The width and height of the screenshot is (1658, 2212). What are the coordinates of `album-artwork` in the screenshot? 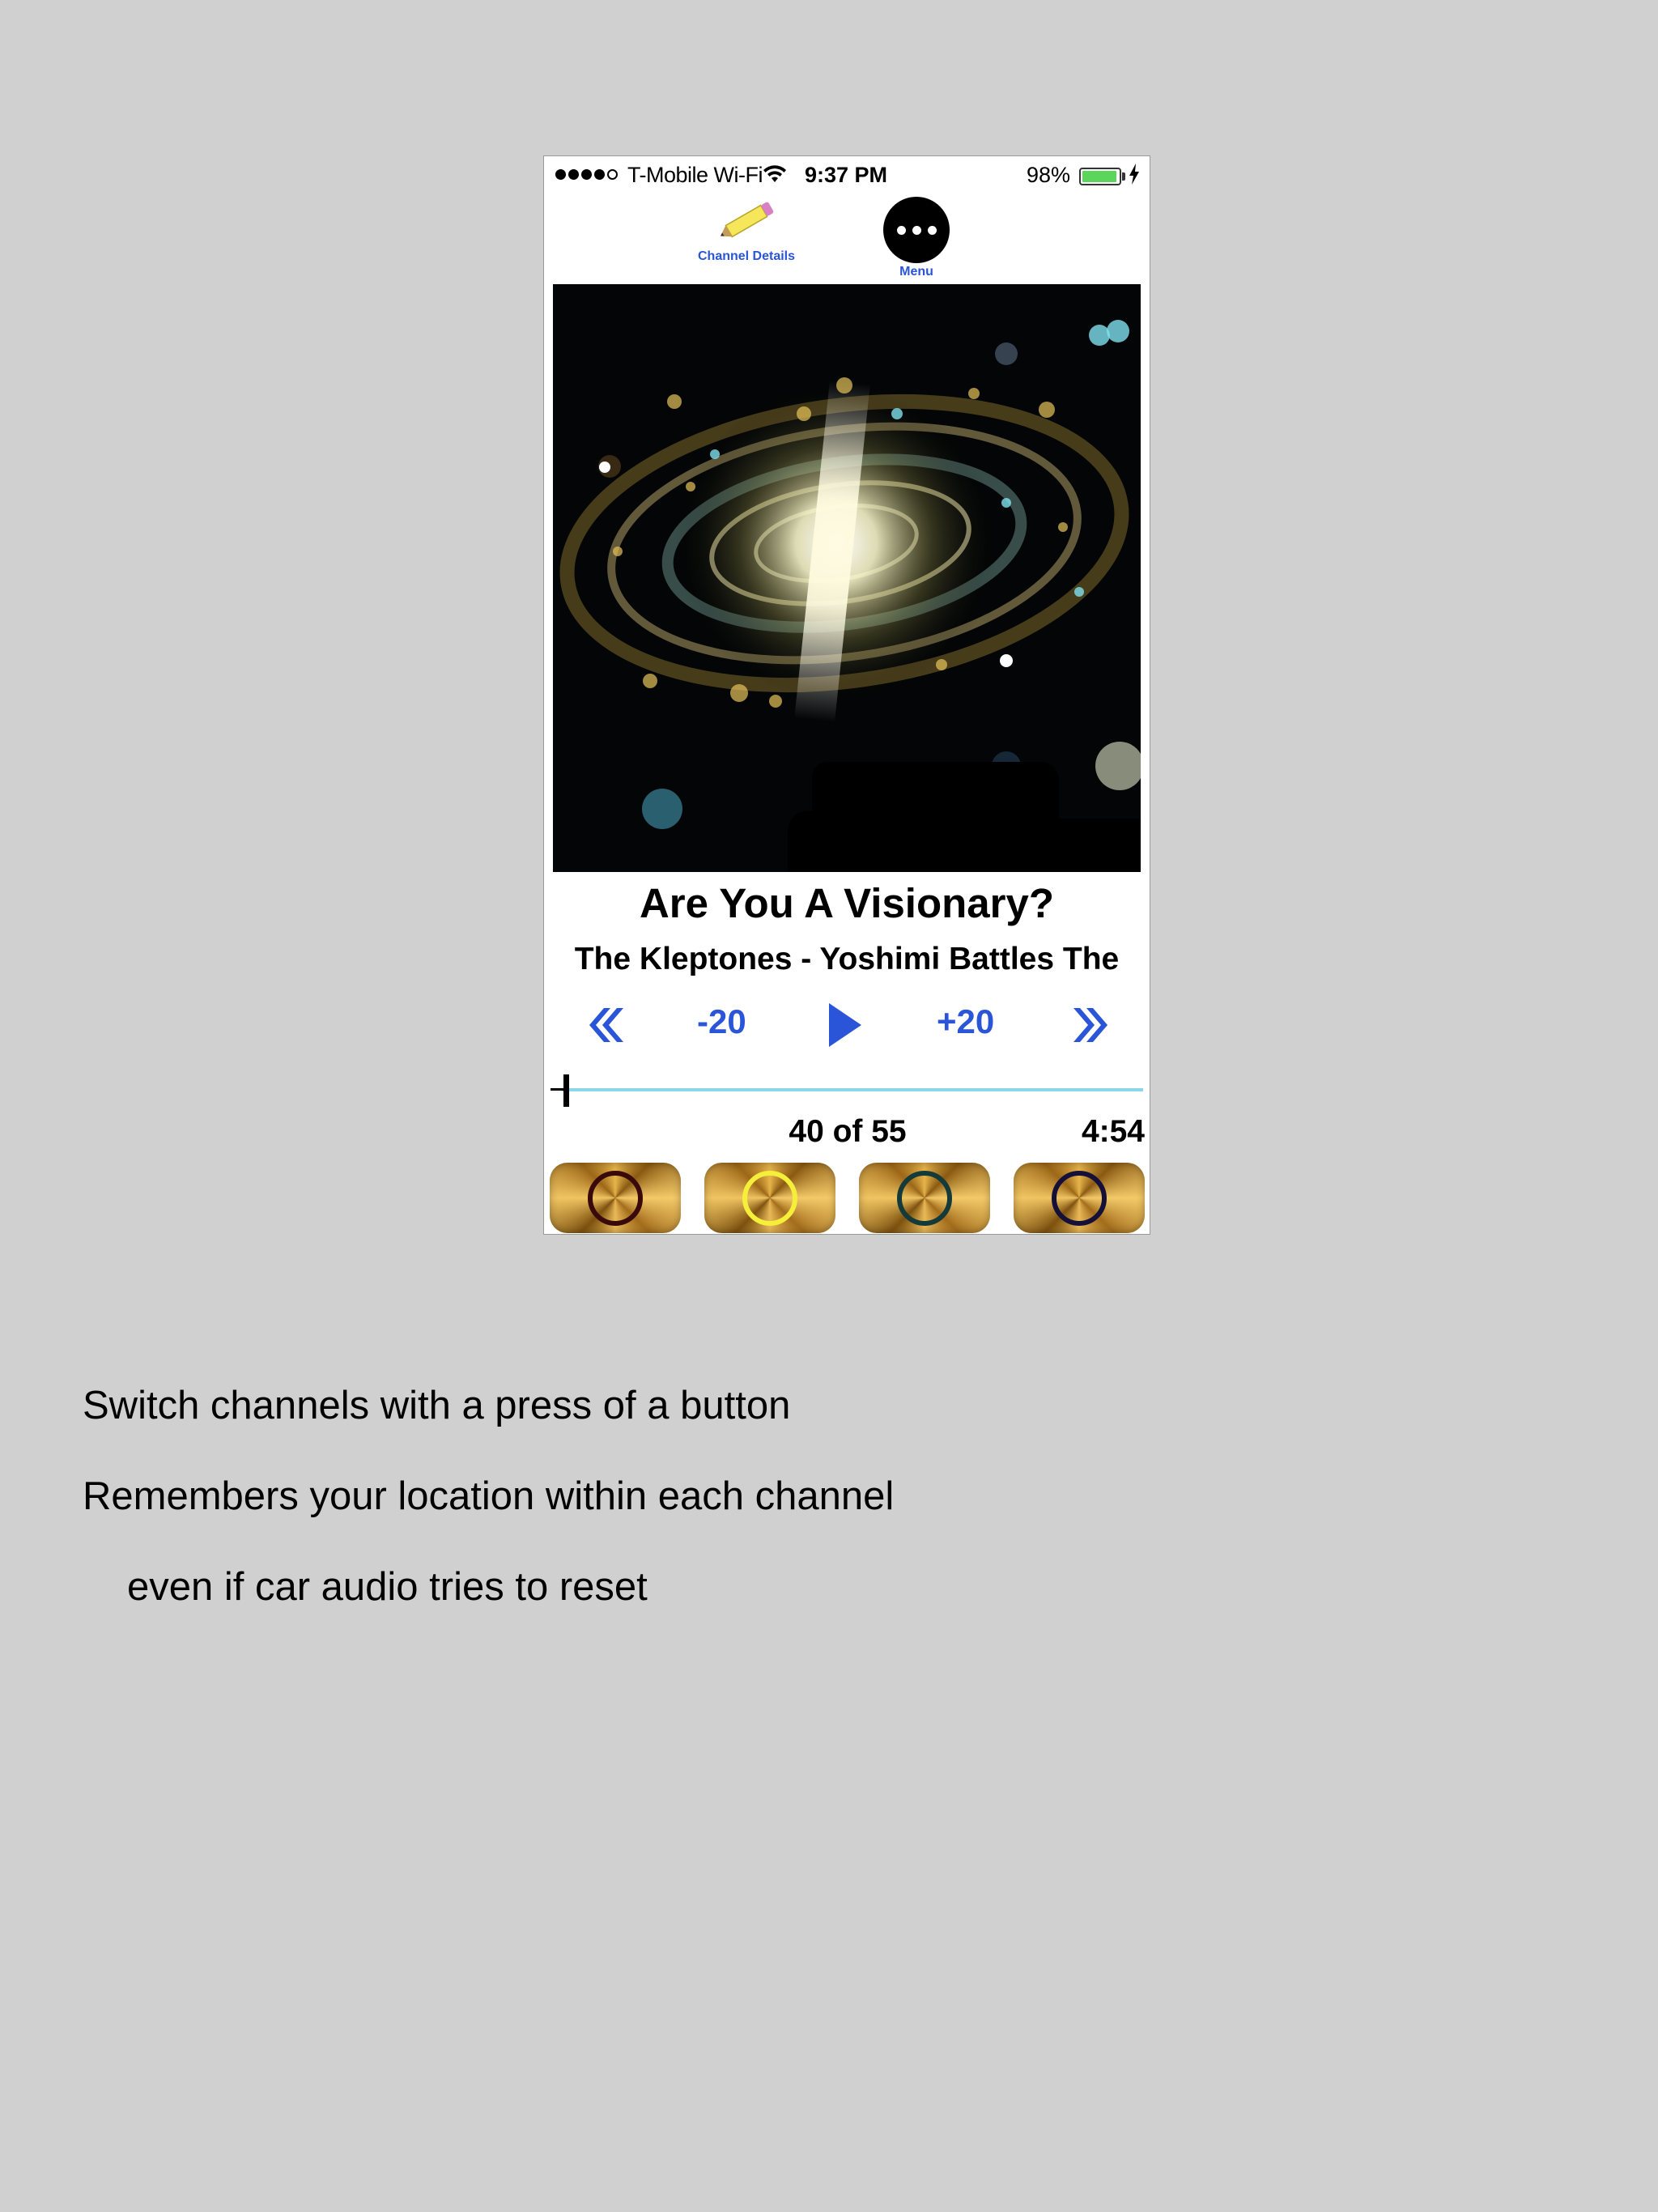 It's located at (847, 578).